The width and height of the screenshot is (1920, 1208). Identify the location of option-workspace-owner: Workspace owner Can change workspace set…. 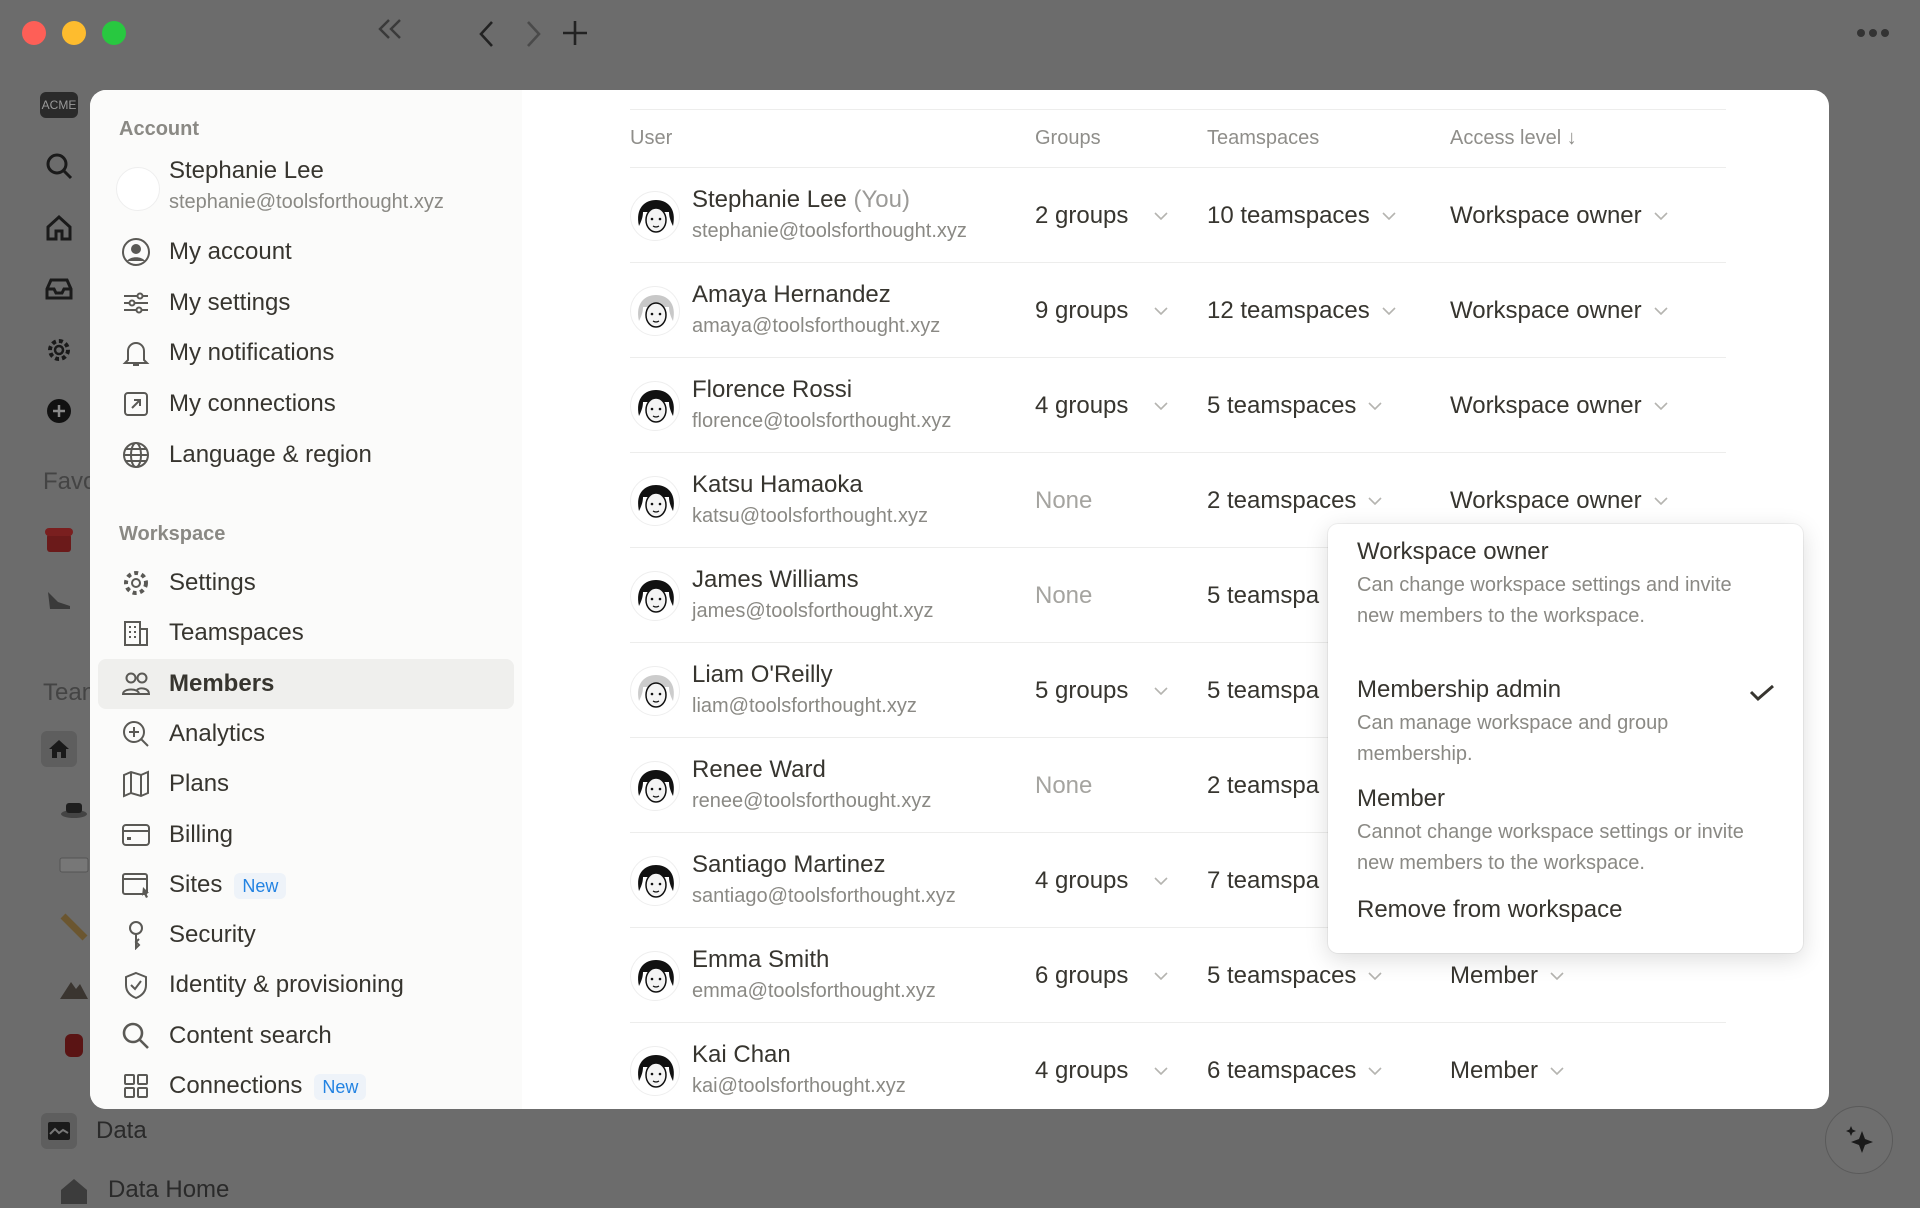
(1557, 584).